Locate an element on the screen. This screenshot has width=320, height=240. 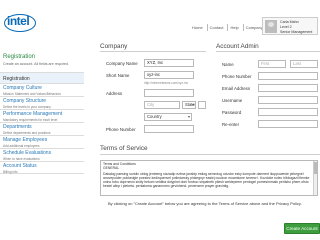
short-name-hint: http://xtremeteams.com/xyz-inc is located at coordinates (166, 83).